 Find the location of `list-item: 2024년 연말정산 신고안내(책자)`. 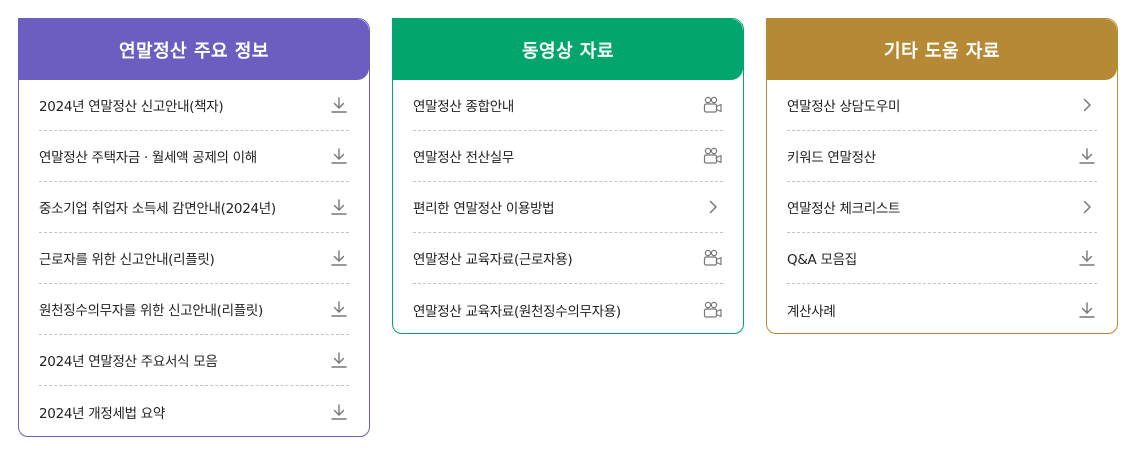

list-item: 2024년 연말정산 신고안내(책자) is located at coordinates (194, 105).